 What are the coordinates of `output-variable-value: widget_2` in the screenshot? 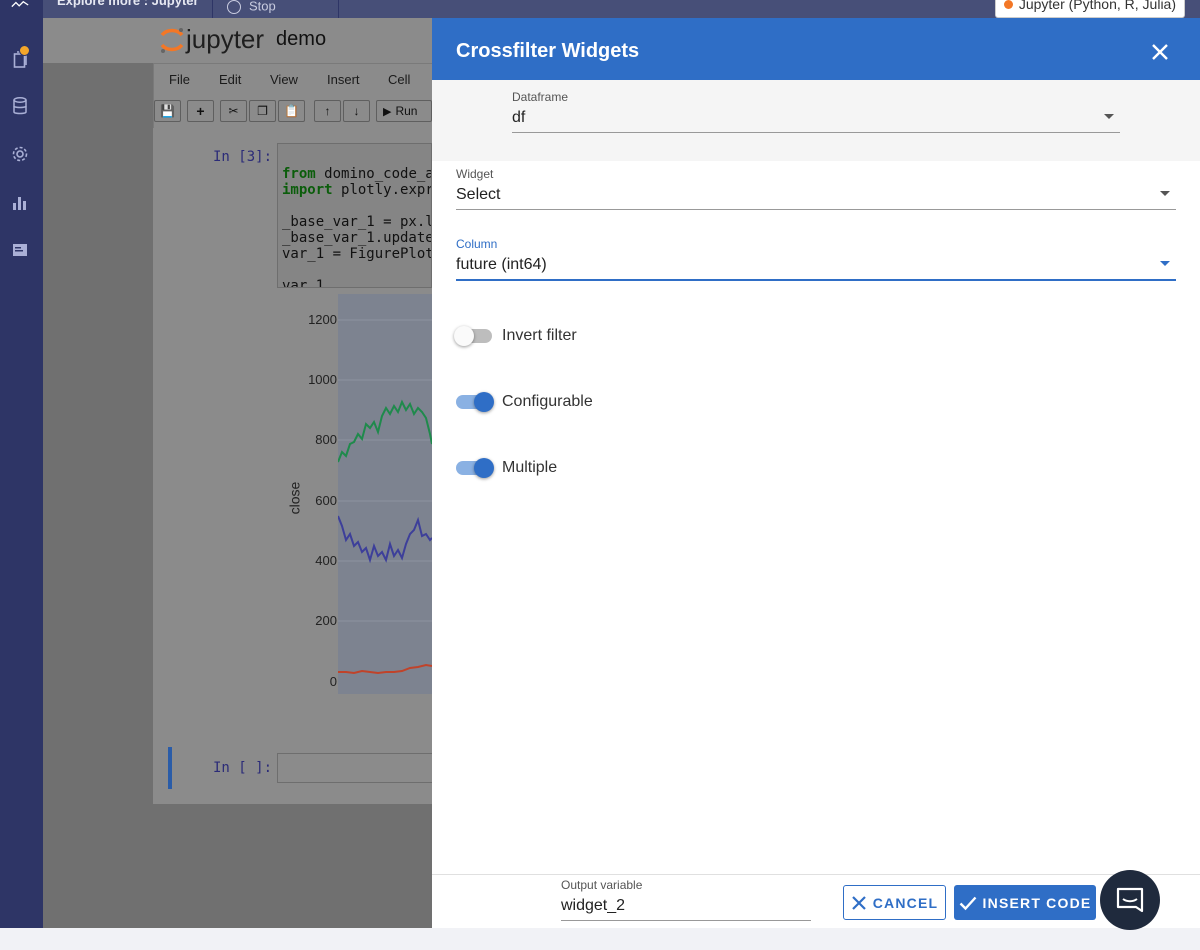 It's located at (593, 905).